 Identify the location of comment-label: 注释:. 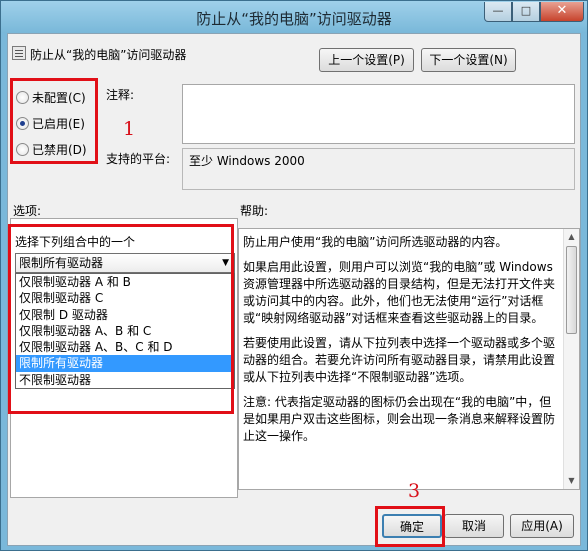
(120, 95).